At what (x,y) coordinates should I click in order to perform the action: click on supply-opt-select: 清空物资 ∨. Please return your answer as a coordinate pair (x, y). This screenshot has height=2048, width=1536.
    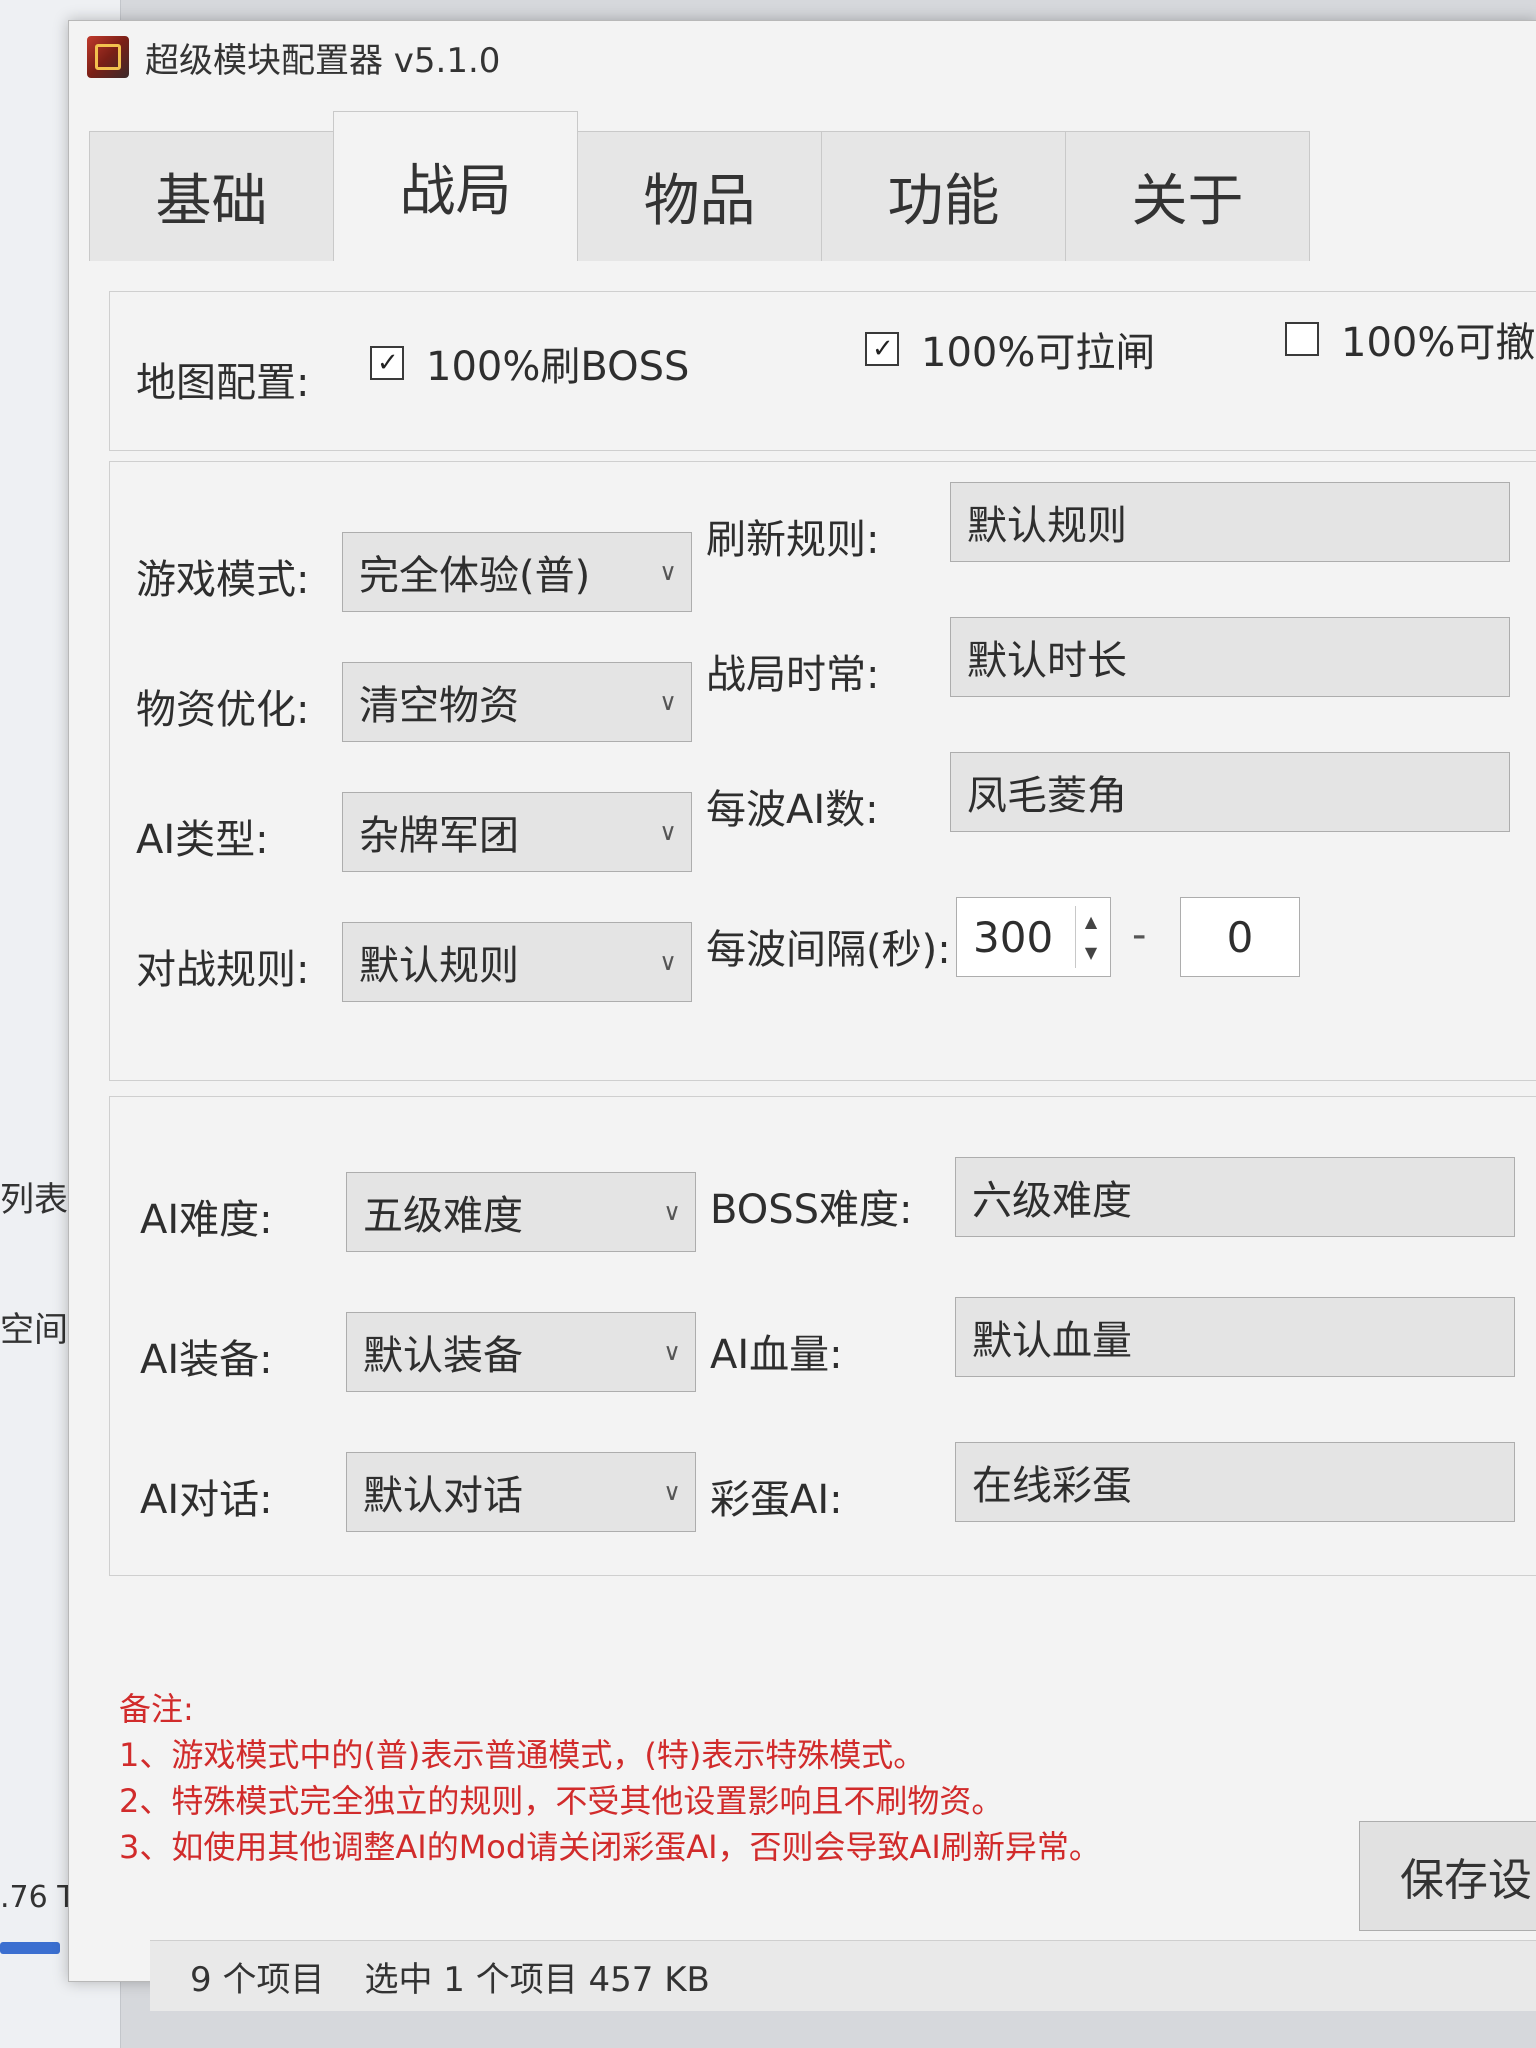
    Looking at the image, I should click on (517, 702).